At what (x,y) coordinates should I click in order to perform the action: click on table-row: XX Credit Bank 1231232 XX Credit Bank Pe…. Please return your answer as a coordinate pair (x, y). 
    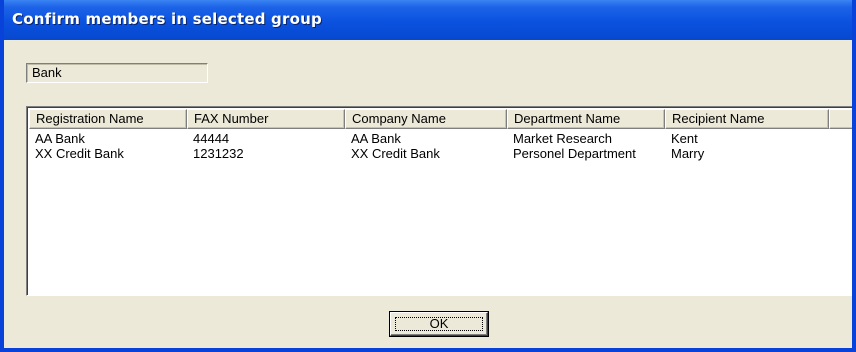
    Looking at the image, I should click on (440, 153).